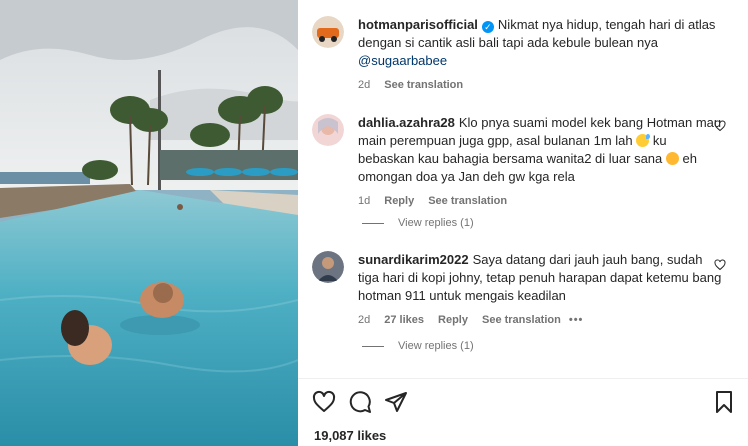  I want to click on comment-username: dahlia.azahra28, so click(406, 122).